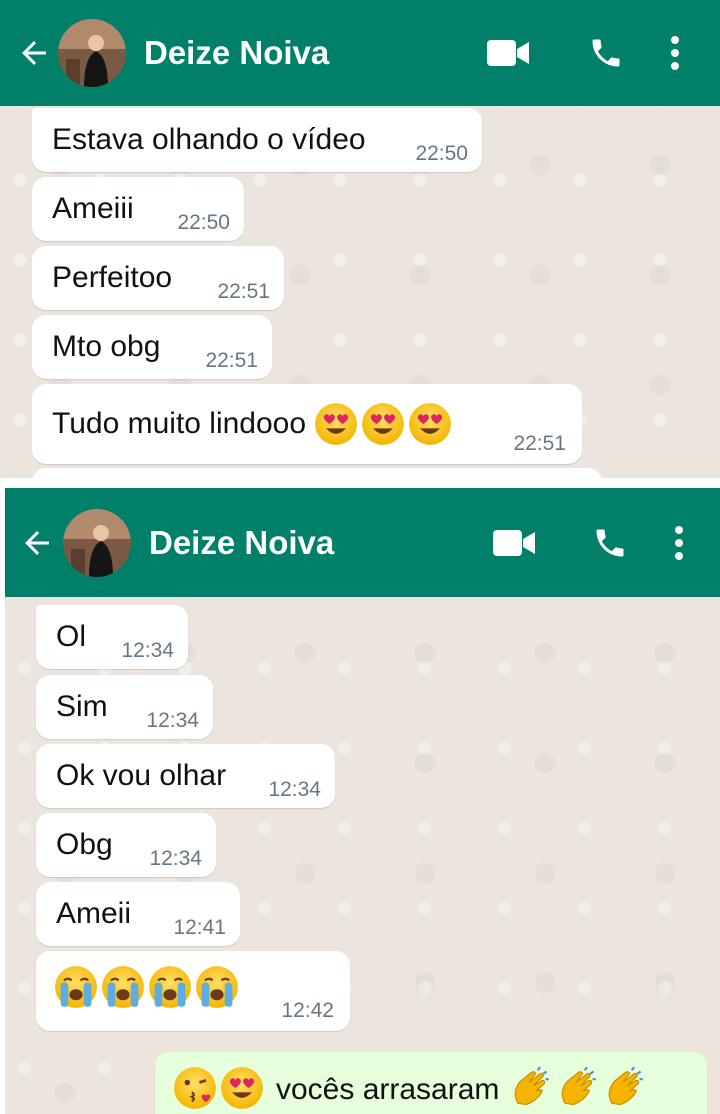  I want to click on message-text: Ok vou olhar, so click(141, 775).